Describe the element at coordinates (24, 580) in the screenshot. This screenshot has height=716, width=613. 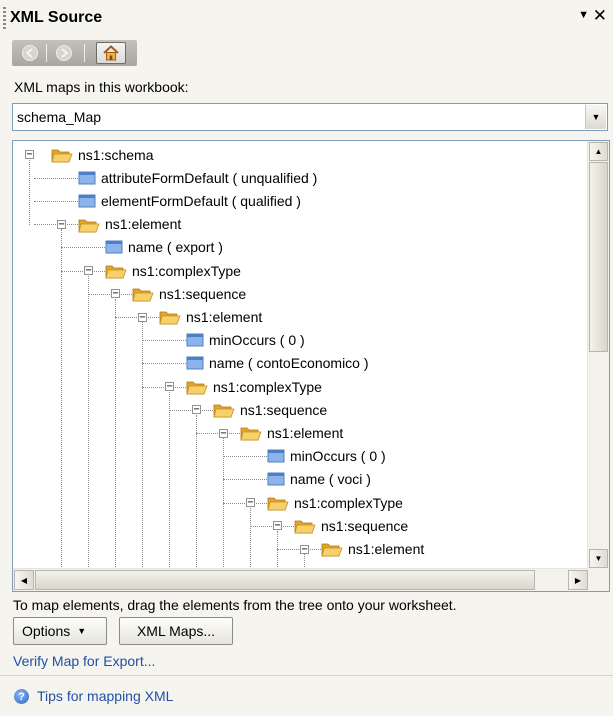
I see `scroll-left-icon: ◀` at that location.